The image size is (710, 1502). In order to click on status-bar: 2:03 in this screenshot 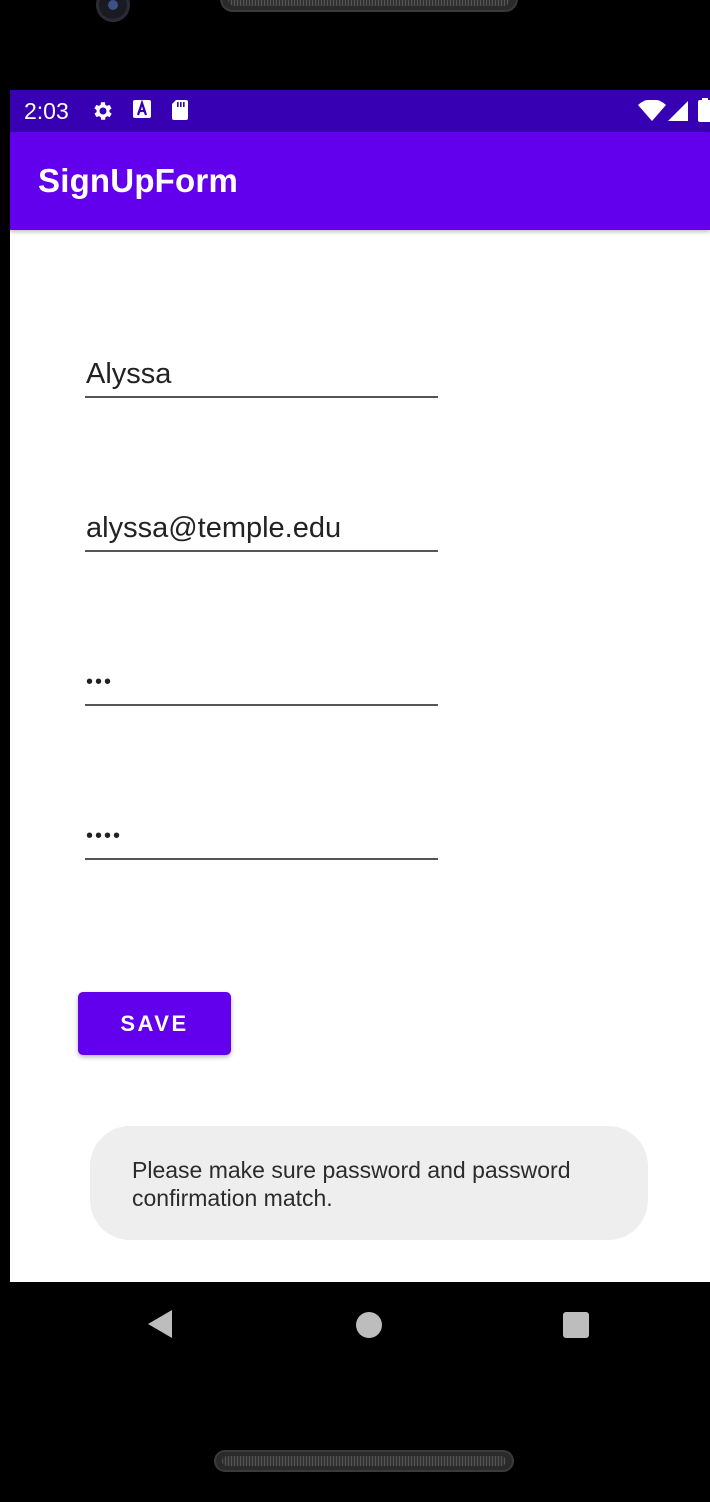, I will do `click(360, 111)`.